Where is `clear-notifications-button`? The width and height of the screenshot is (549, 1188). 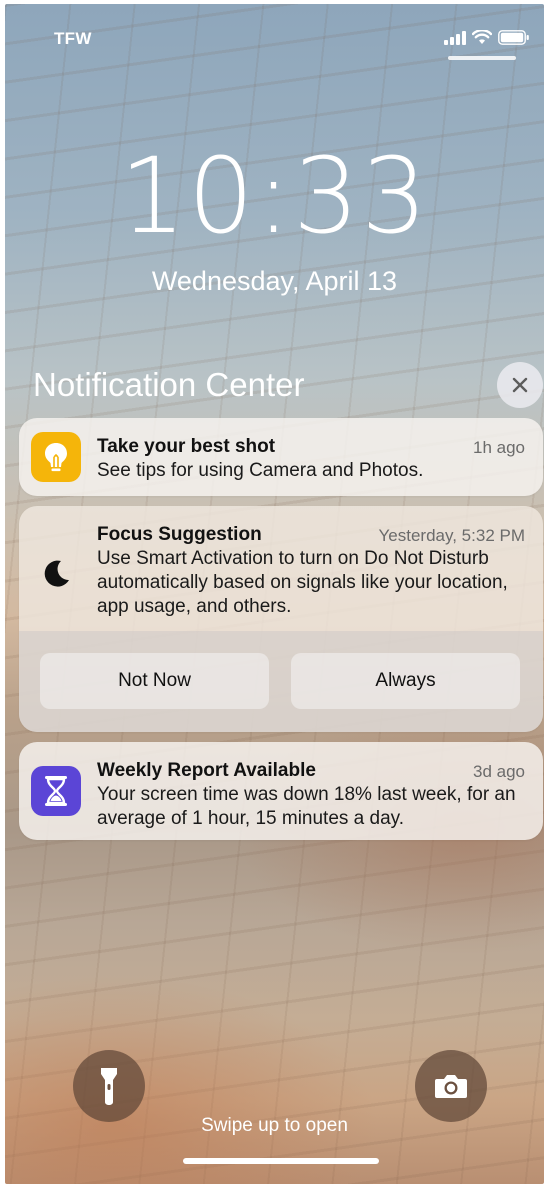 clear-notifications-button is located at coordinates (520, 385).